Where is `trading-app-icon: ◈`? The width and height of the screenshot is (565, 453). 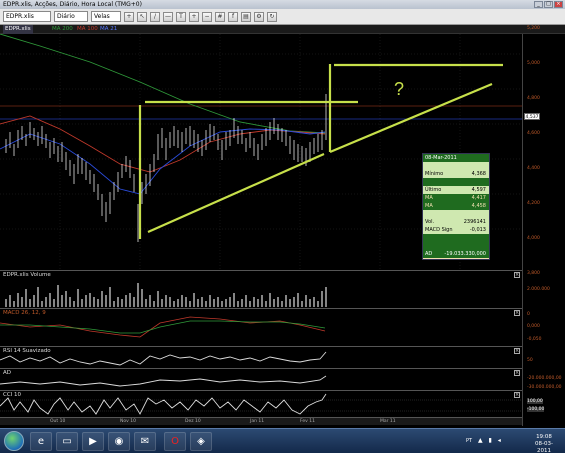
trading-app-icon: ◈ is located at coordinates (201, 441).